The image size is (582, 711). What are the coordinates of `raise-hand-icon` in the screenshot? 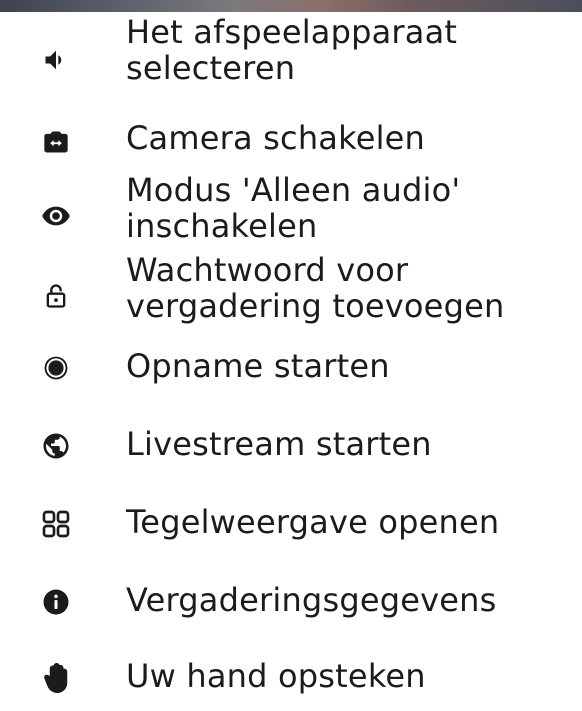 It's located at (56, 678).